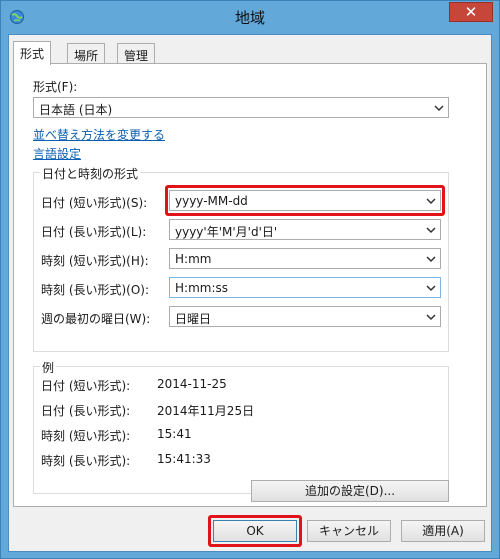 This screenshot has height=559, width=500. What do you see at coordinates (86, 386) in the screenshot?
I see `example-short-date-label: 日付 (短い形式):` at bounding box center [86, 386].